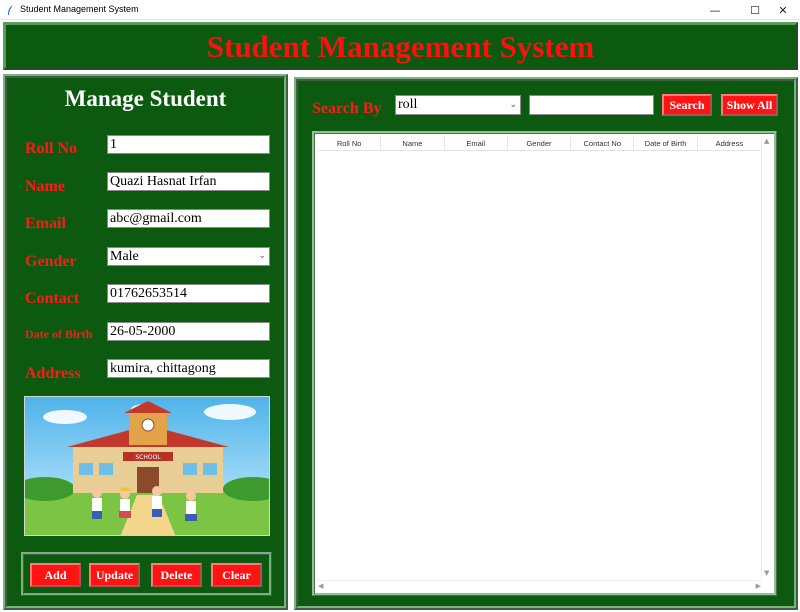 The width and height of the screenshot is (800, 612). What do you see at coordinates (55, 575) in the screenshot?
I see `add-button: Add` at bounding box center [55, 575].